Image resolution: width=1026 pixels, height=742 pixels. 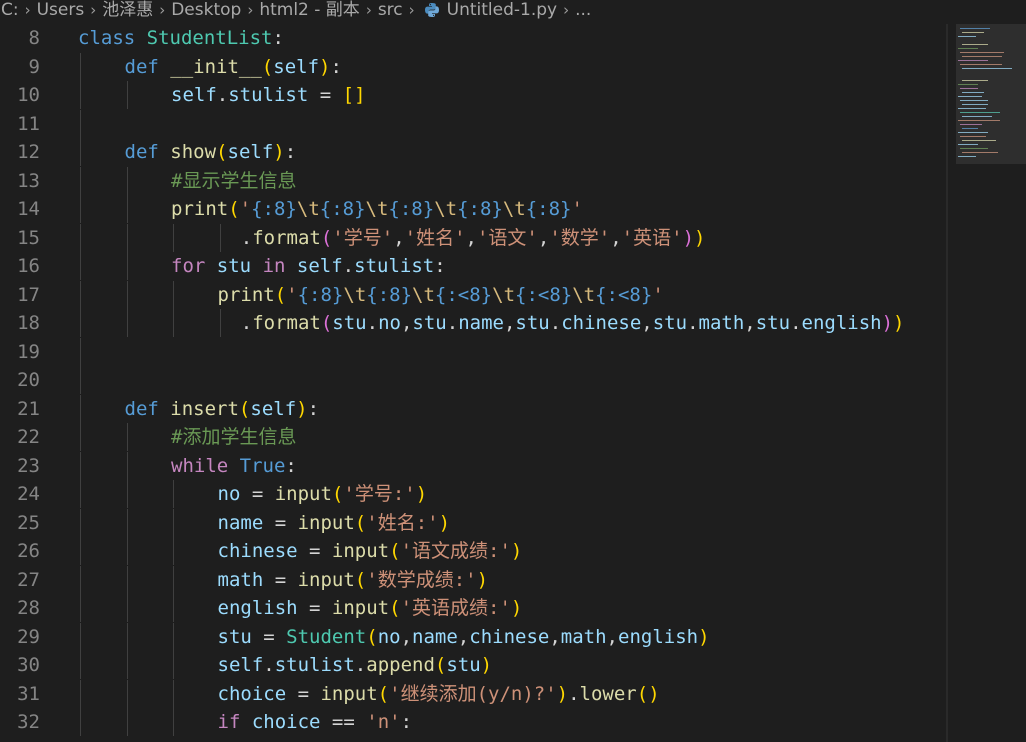 I want to click on code-line: 24 no = input('学号:'), so click(x=473, y=494).